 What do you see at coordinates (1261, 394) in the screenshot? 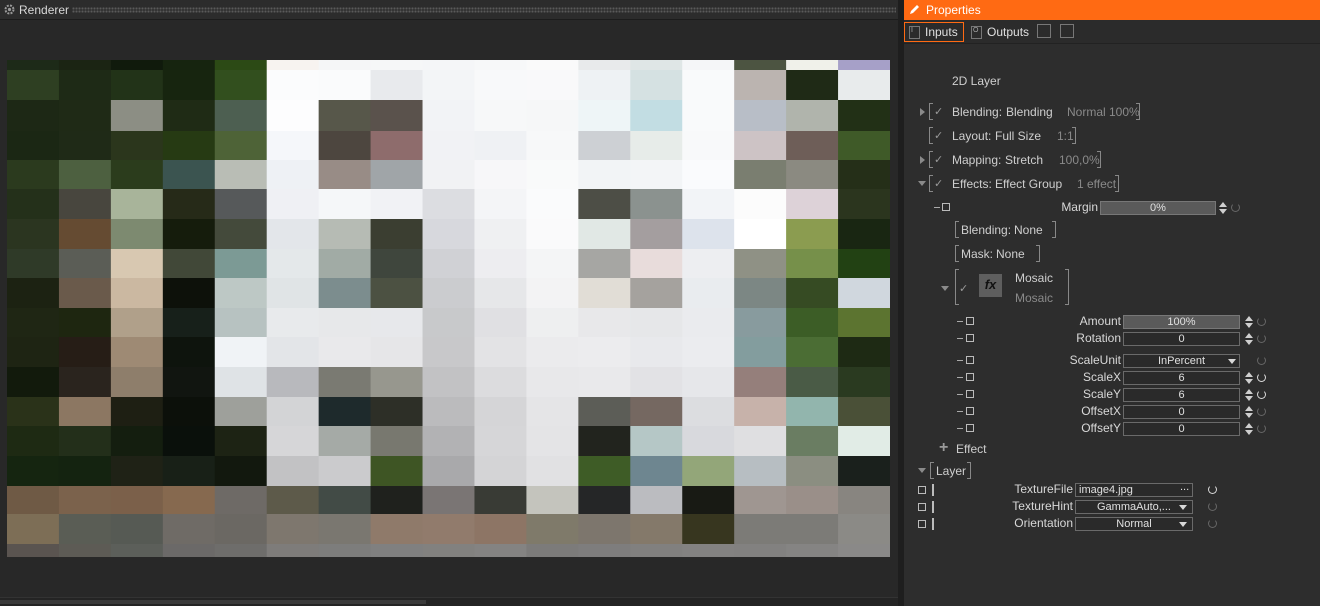
I see `scaley-reset-icon` at bounding box center [1261, 394].